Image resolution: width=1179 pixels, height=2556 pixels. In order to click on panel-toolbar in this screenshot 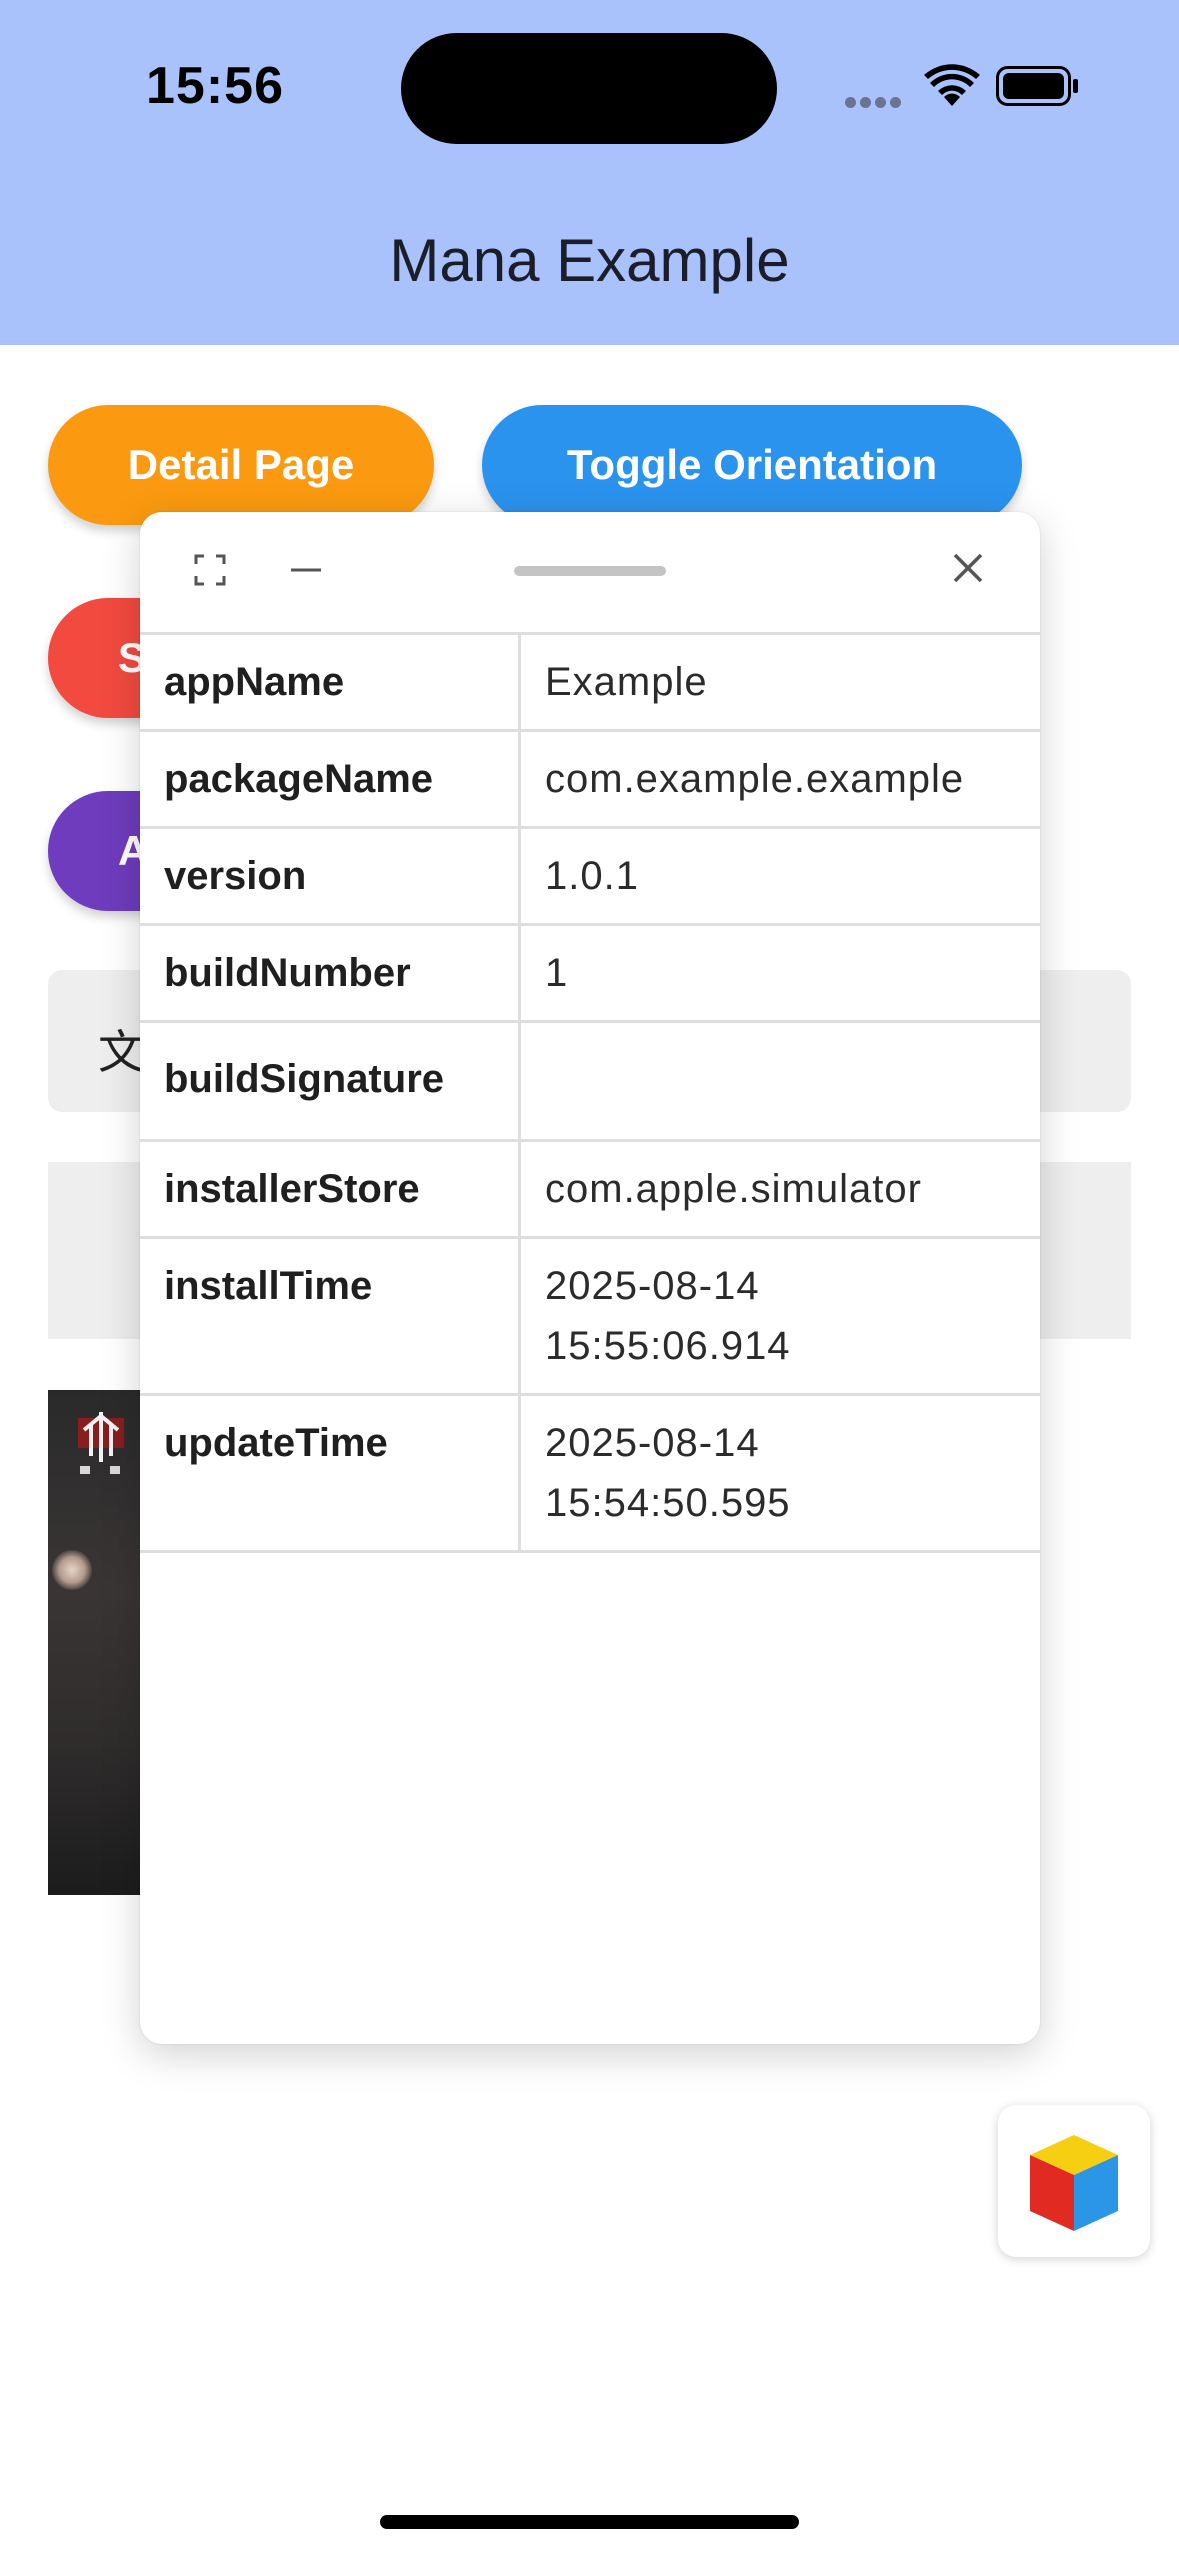, I will do `click(590, 572)`.